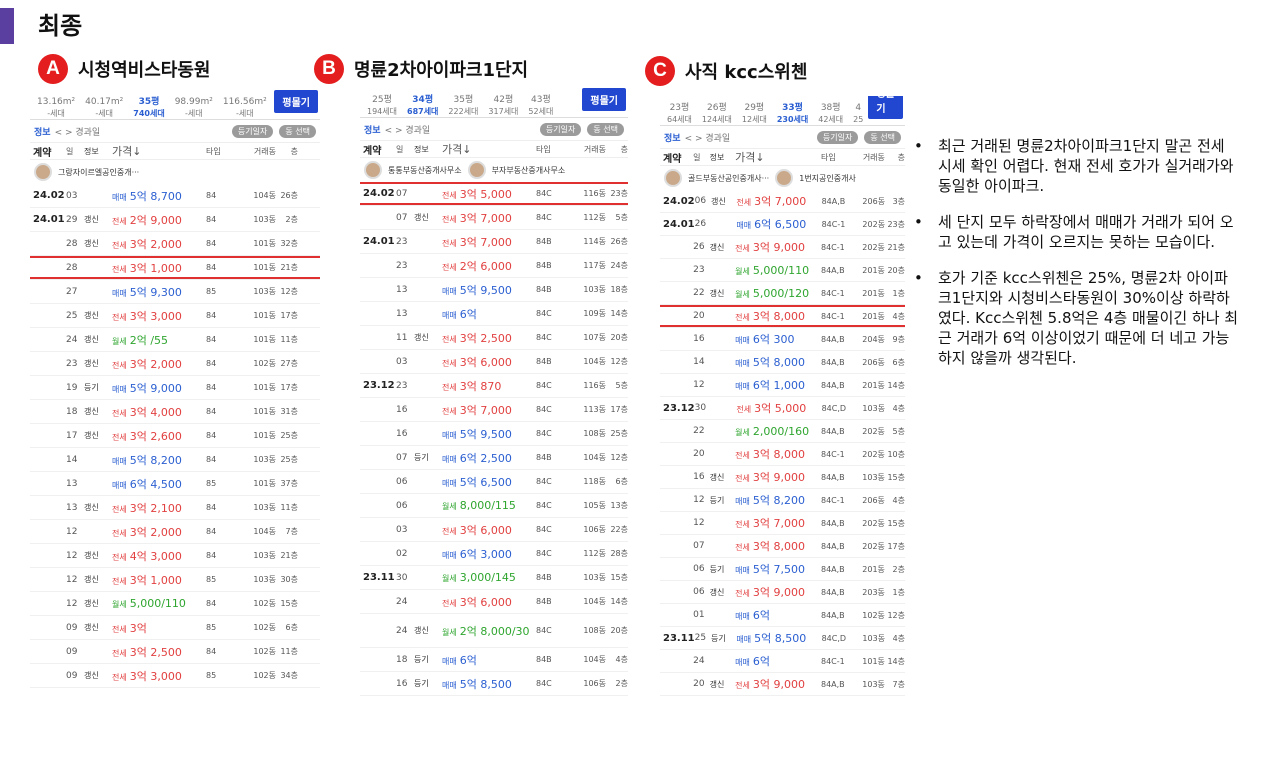 This screenshot has height=763, width=1275. Describe the element at coordinates (175, 388) in the screenshot. I see `transaction-row: 19 등기 매매 5억 9,000 84 101동 17층` at that location.